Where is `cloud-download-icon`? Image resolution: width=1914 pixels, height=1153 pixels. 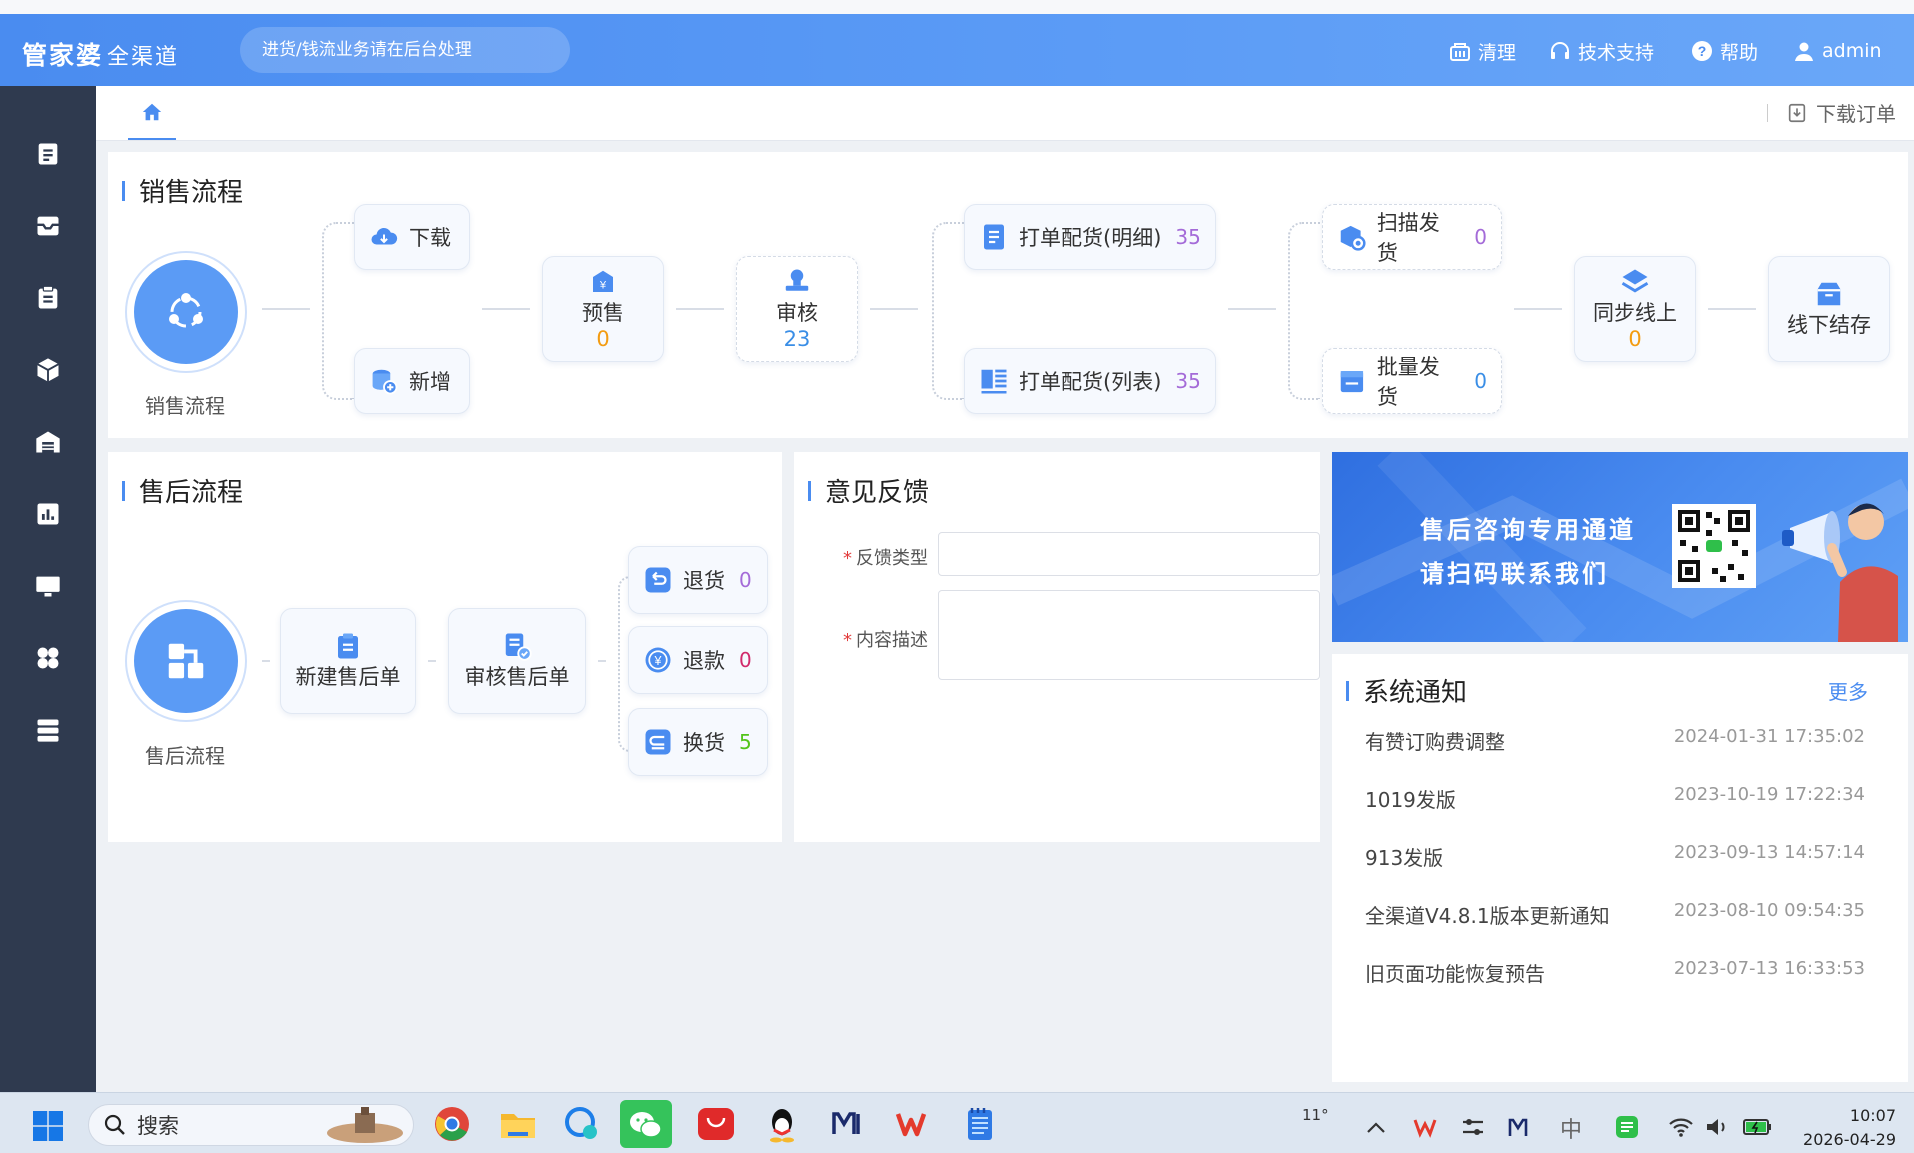
cloud-download-icon is located at coordinates (384, 236).